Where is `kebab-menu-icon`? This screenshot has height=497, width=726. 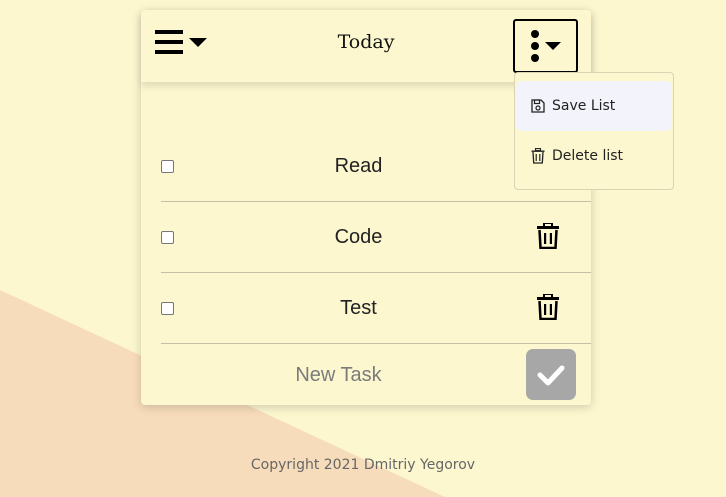 kebab-menu-icon is located at coordinates (534, 46).